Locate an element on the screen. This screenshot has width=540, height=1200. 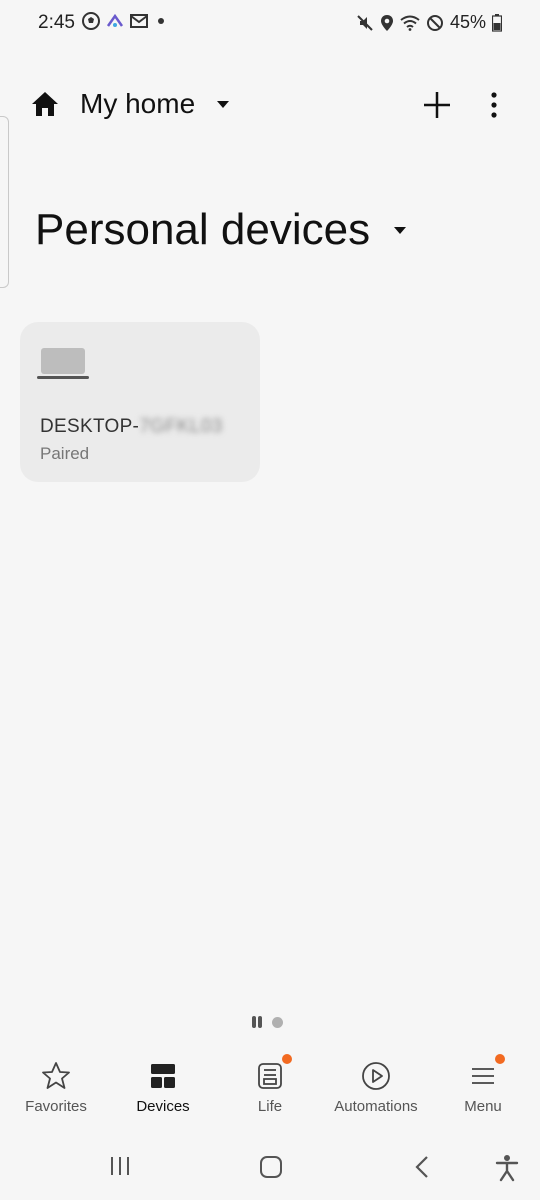
system-nav-bar is located at coordinates (270, 1170).